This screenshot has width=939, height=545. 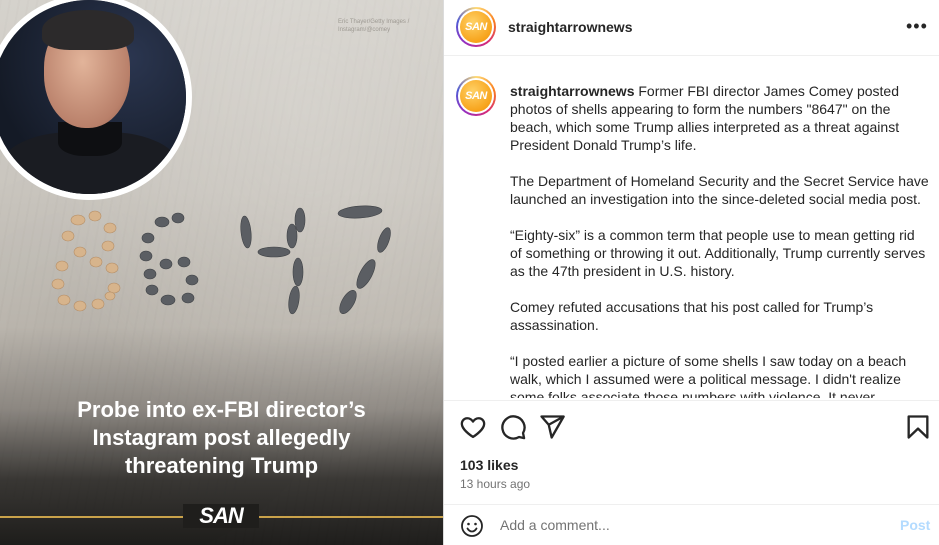 I want to click on bookmark-icon, so click(x=918, y=427).